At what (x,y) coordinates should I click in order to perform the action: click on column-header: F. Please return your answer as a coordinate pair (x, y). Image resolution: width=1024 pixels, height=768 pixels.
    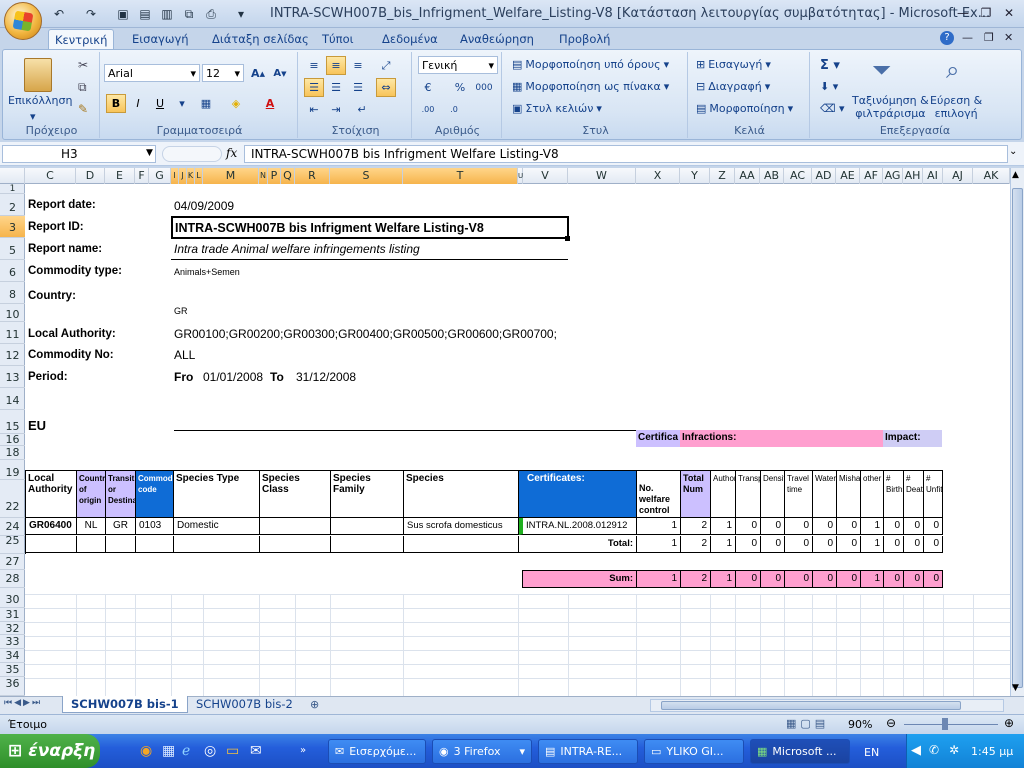
    Looking at the image, I should click on (142, 176).